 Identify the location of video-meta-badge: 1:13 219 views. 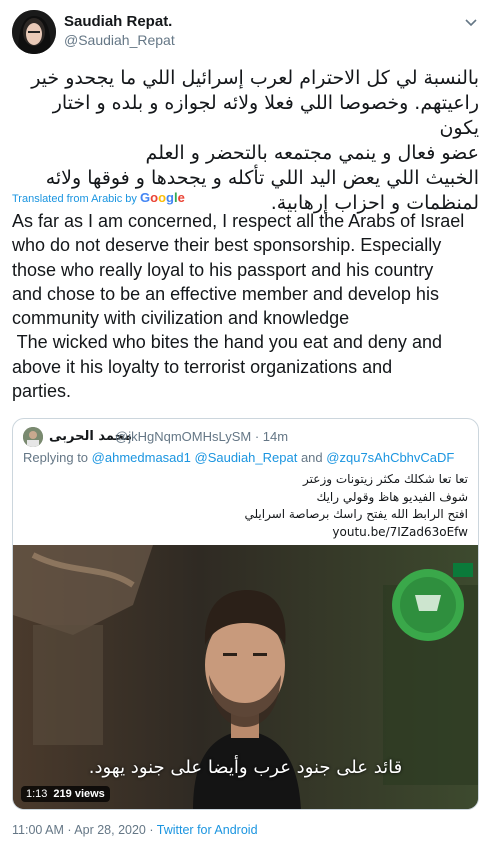
(65, 794).